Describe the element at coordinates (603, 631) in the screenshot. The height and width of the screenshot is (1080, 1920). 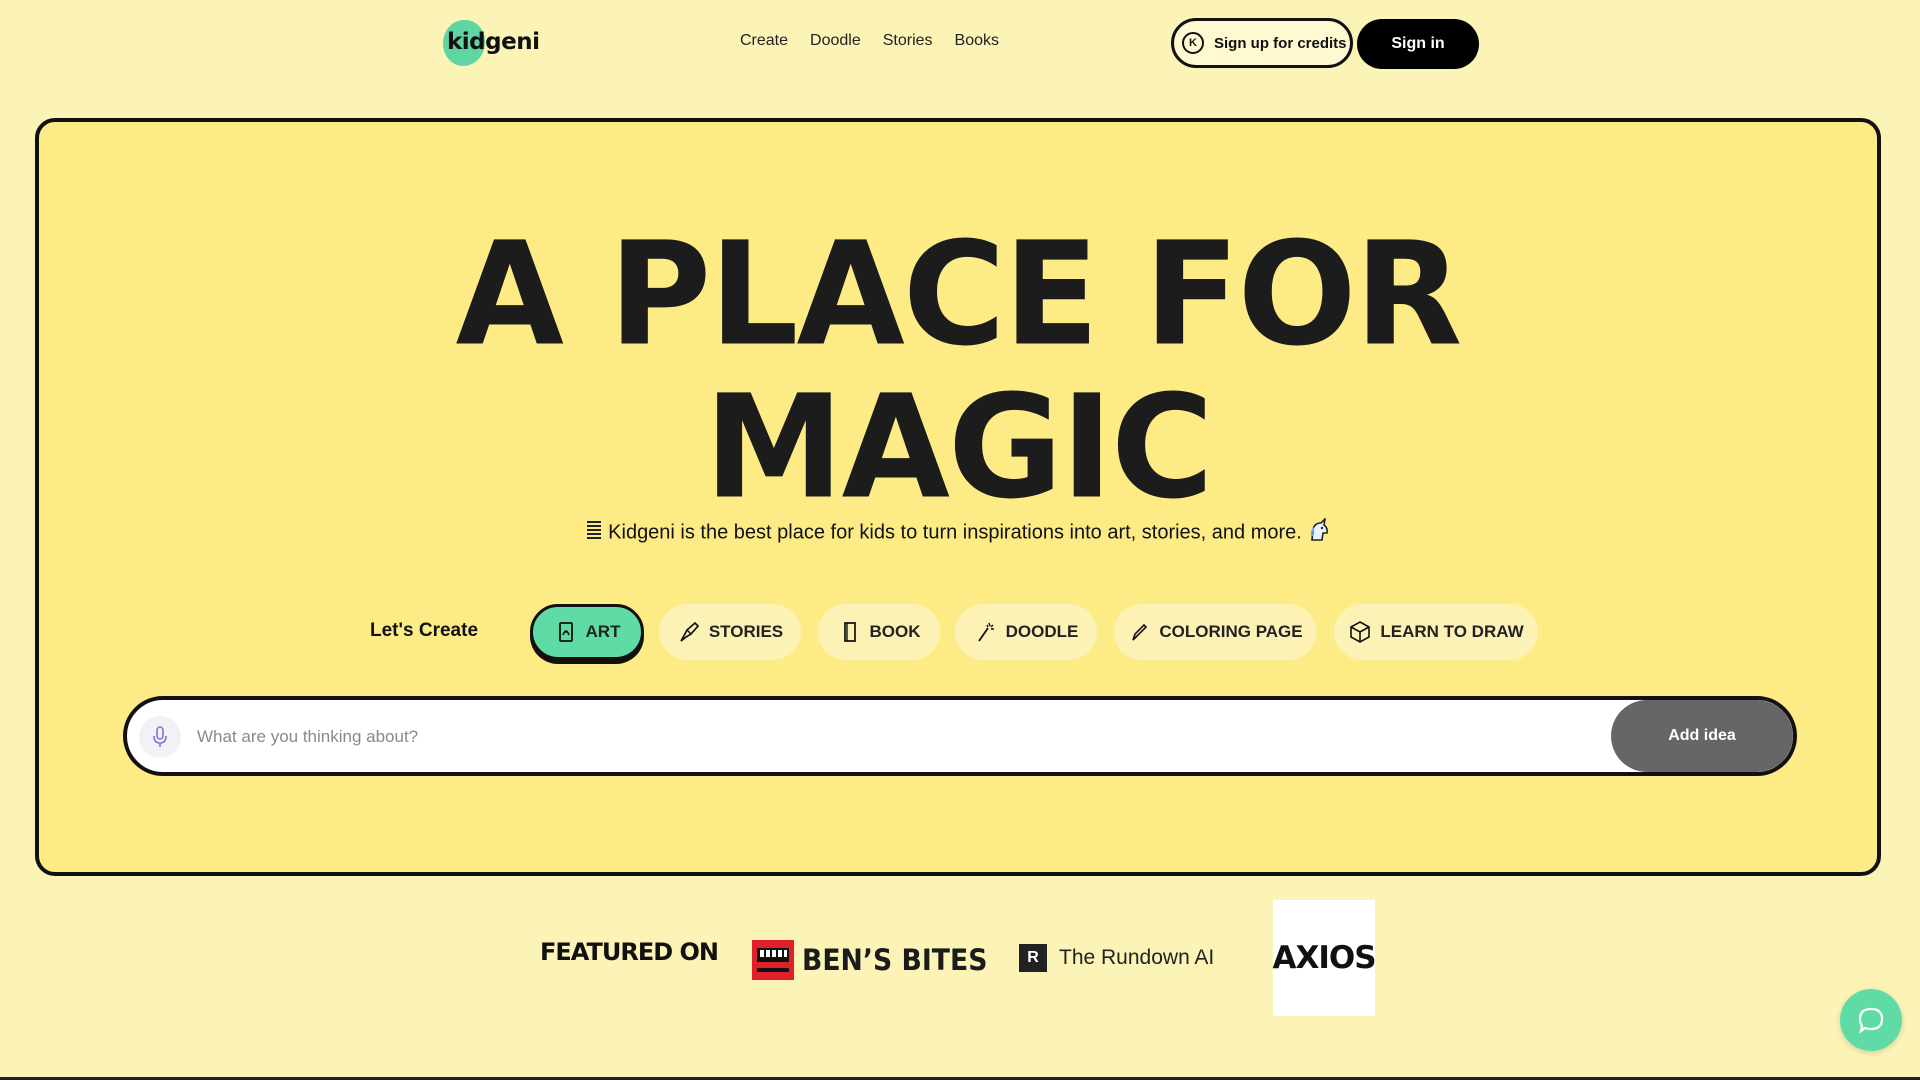
I see `mode-art-label: ART` at that location.